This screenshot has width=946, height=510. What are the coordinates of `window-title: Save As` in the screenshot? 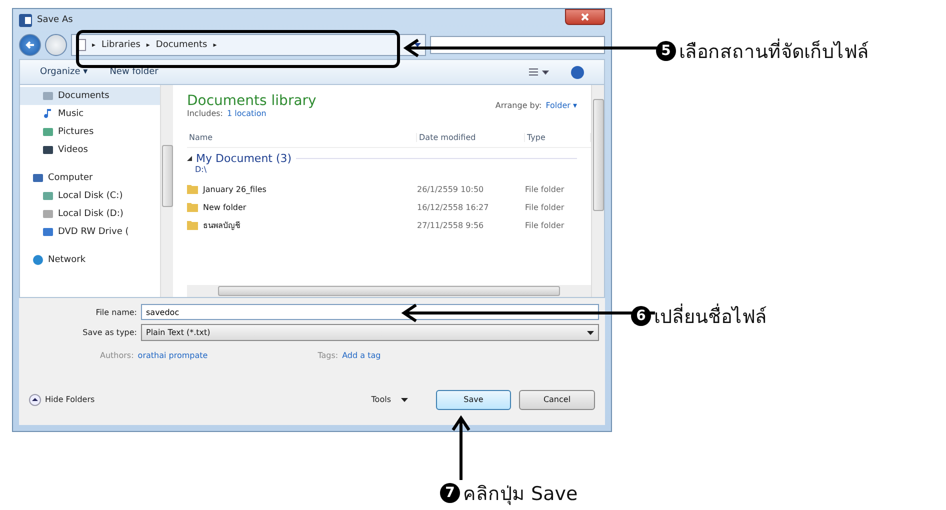 It's located at (55, 20).